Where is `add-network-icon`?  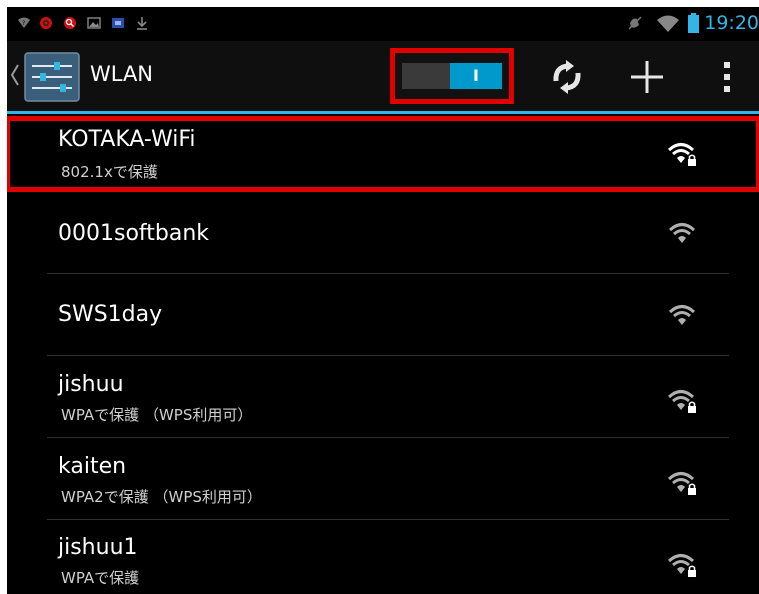
add-network-icon is located at coordinates (647, 77).